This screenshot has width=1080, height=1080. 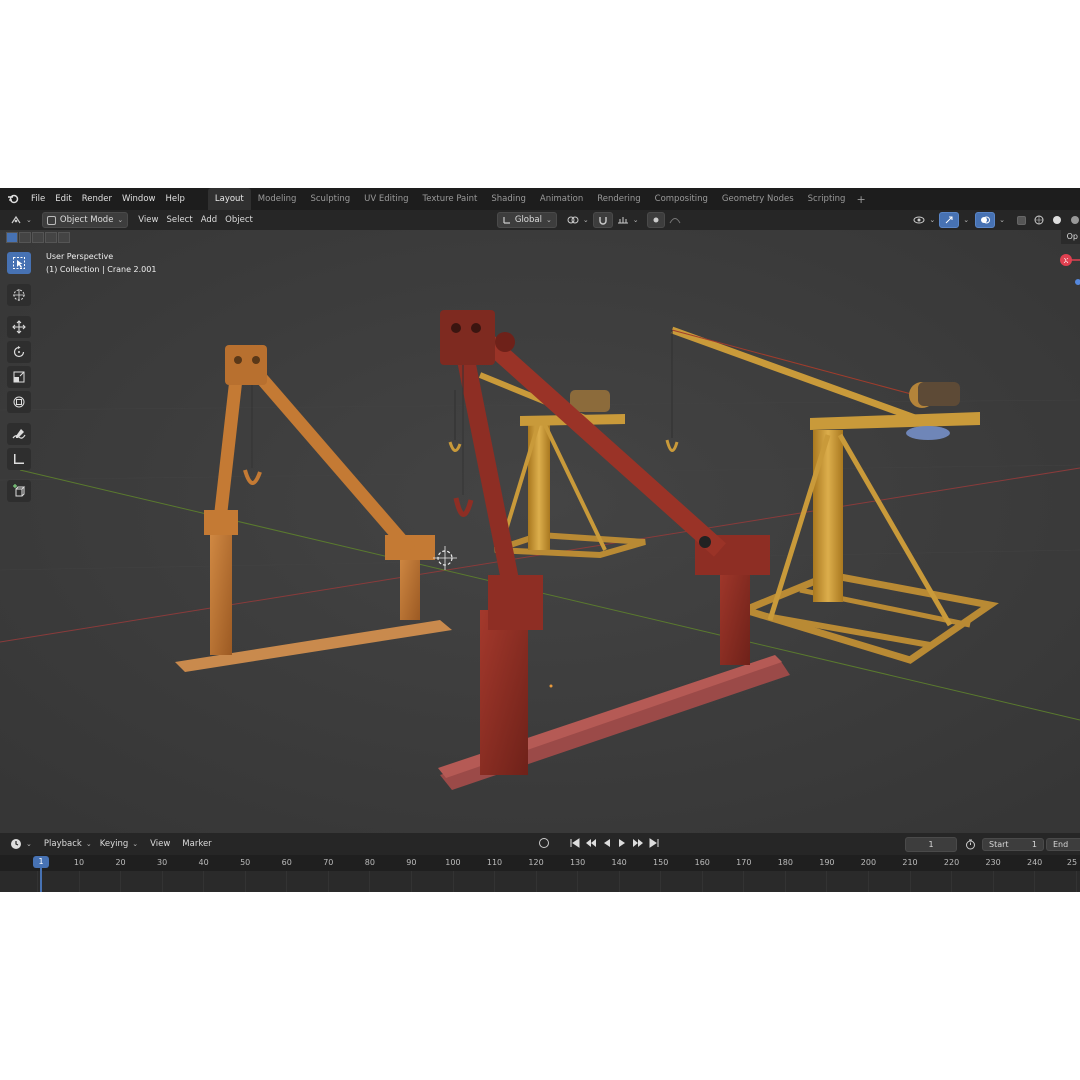 I want to click on sidebar-tab: Op, so click(x=1070, y=237).